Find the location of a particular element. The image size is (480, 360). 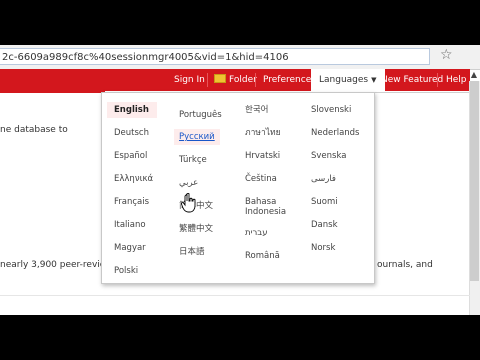

language-option-espanol: Español is located at coordinates (130, 156).